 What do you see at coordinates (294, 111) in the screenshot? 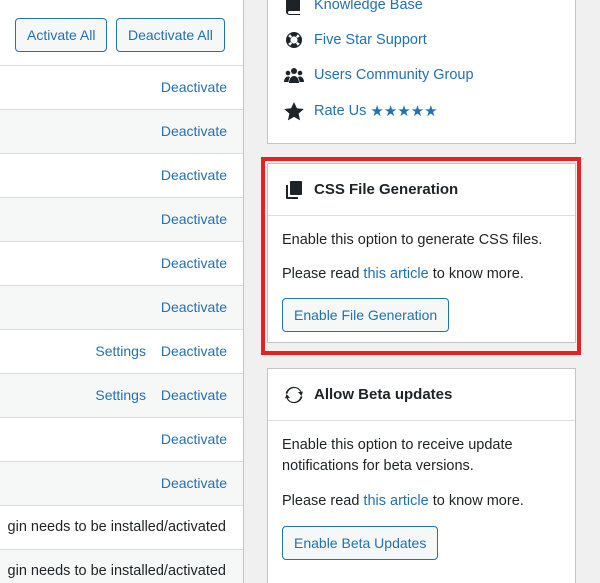
I see `star-icon` at bounding box center [294, 111].